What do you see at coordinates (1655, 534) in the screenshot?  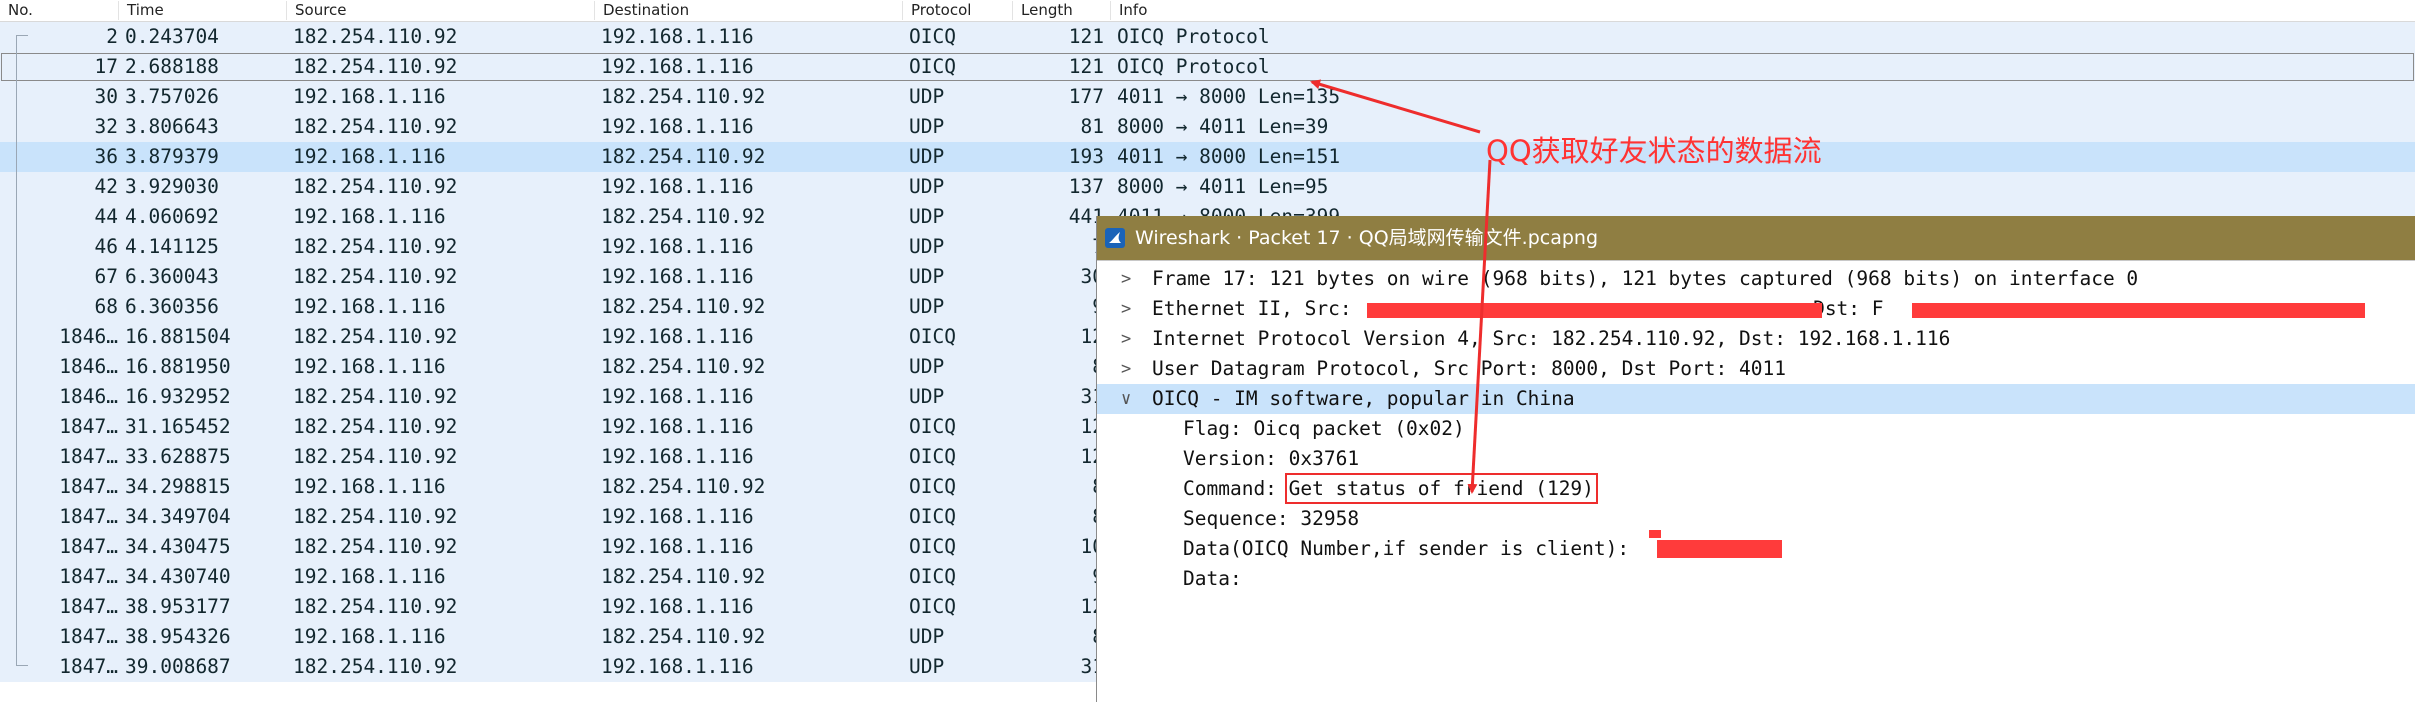 I see `redacted-qq-number-mark` at bounding box center [1655, 534].